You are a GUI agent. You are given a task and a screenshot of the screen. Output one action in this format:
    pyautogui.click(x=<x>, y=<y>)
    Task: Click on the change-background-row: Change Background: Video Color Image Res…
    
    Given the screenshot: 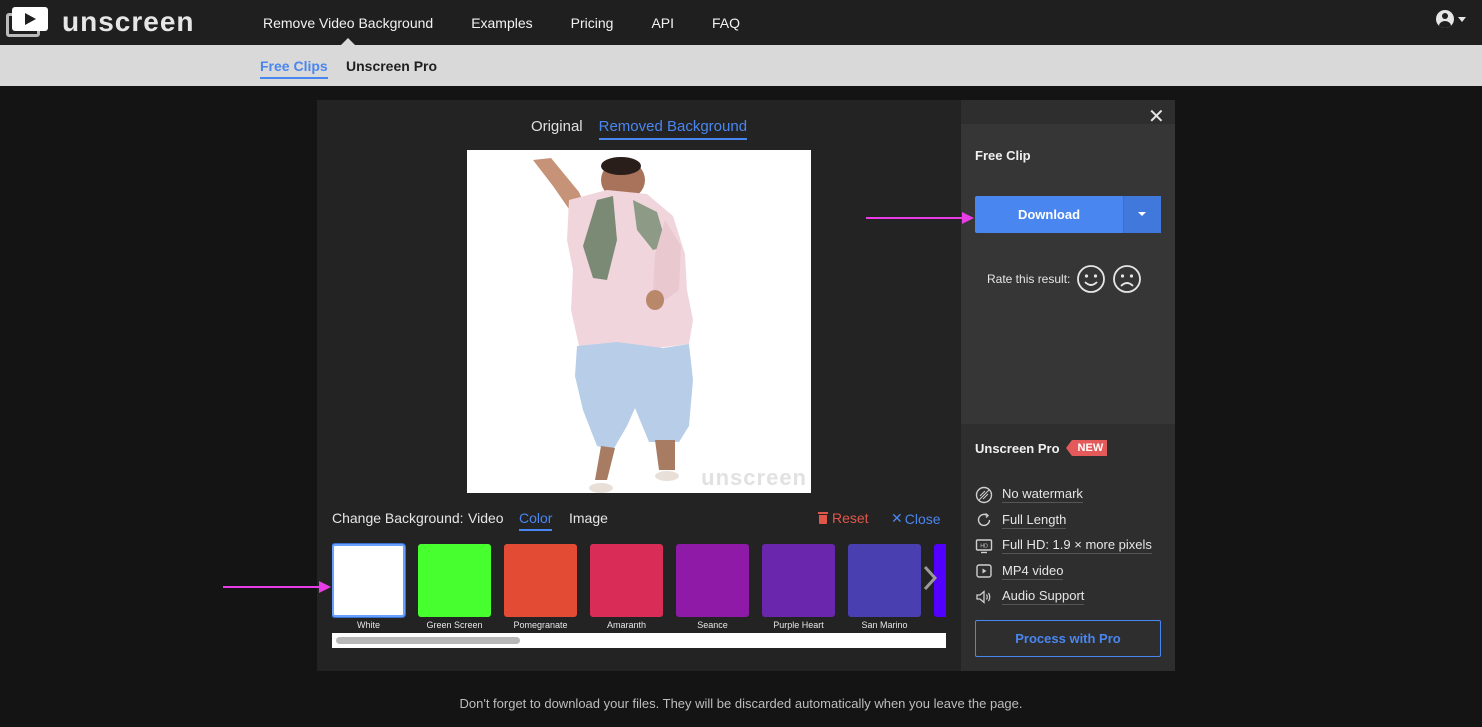 What is the action you would take?
    pyautogui.click(x=639, y=519)
    